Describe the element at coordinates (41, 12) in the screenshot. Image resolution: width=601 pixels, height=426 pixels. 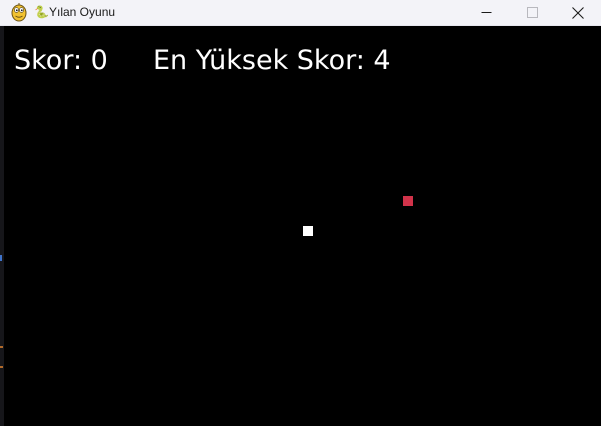
I see `snake-glyph-icon: 🐍` at that location.